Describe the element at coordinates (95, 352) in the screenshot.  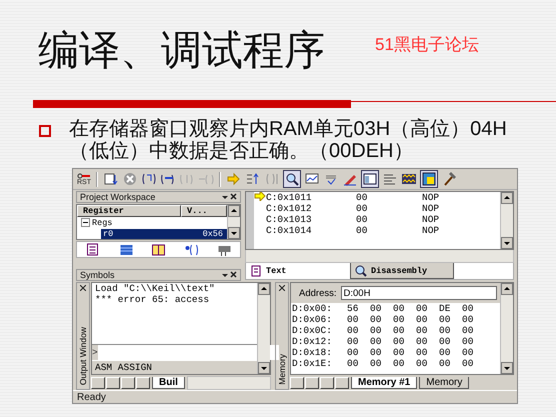
I see `prompt-symbol: >` at that location.